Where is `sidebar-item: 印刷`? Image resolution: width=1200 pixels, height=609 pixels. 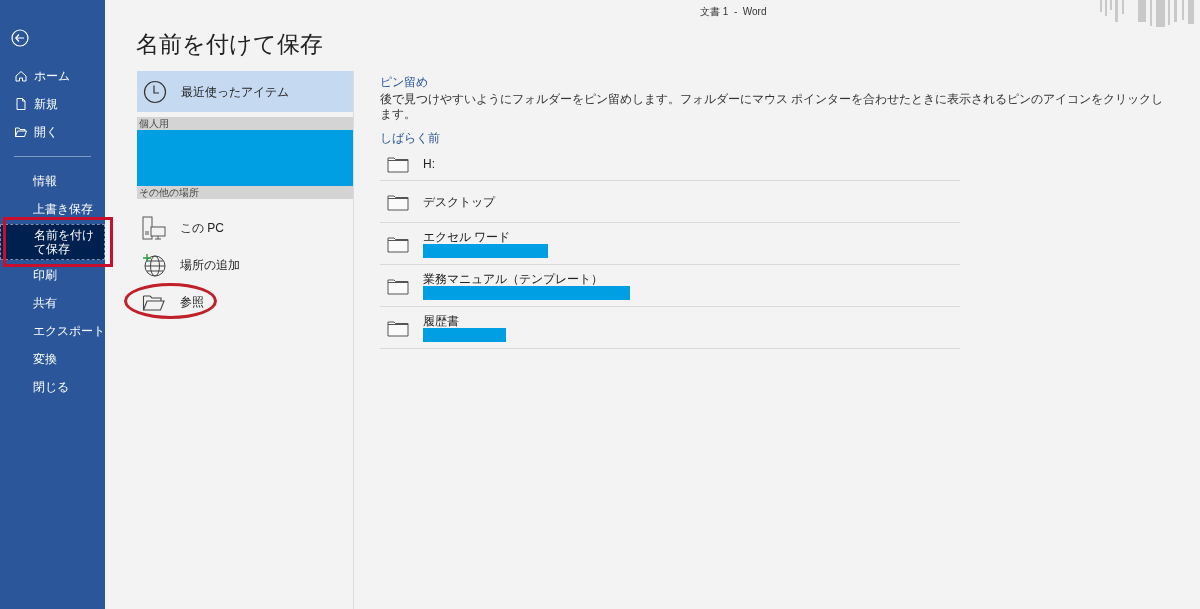 sidebar-item: 印刷 is located at coordinates (52, 275).